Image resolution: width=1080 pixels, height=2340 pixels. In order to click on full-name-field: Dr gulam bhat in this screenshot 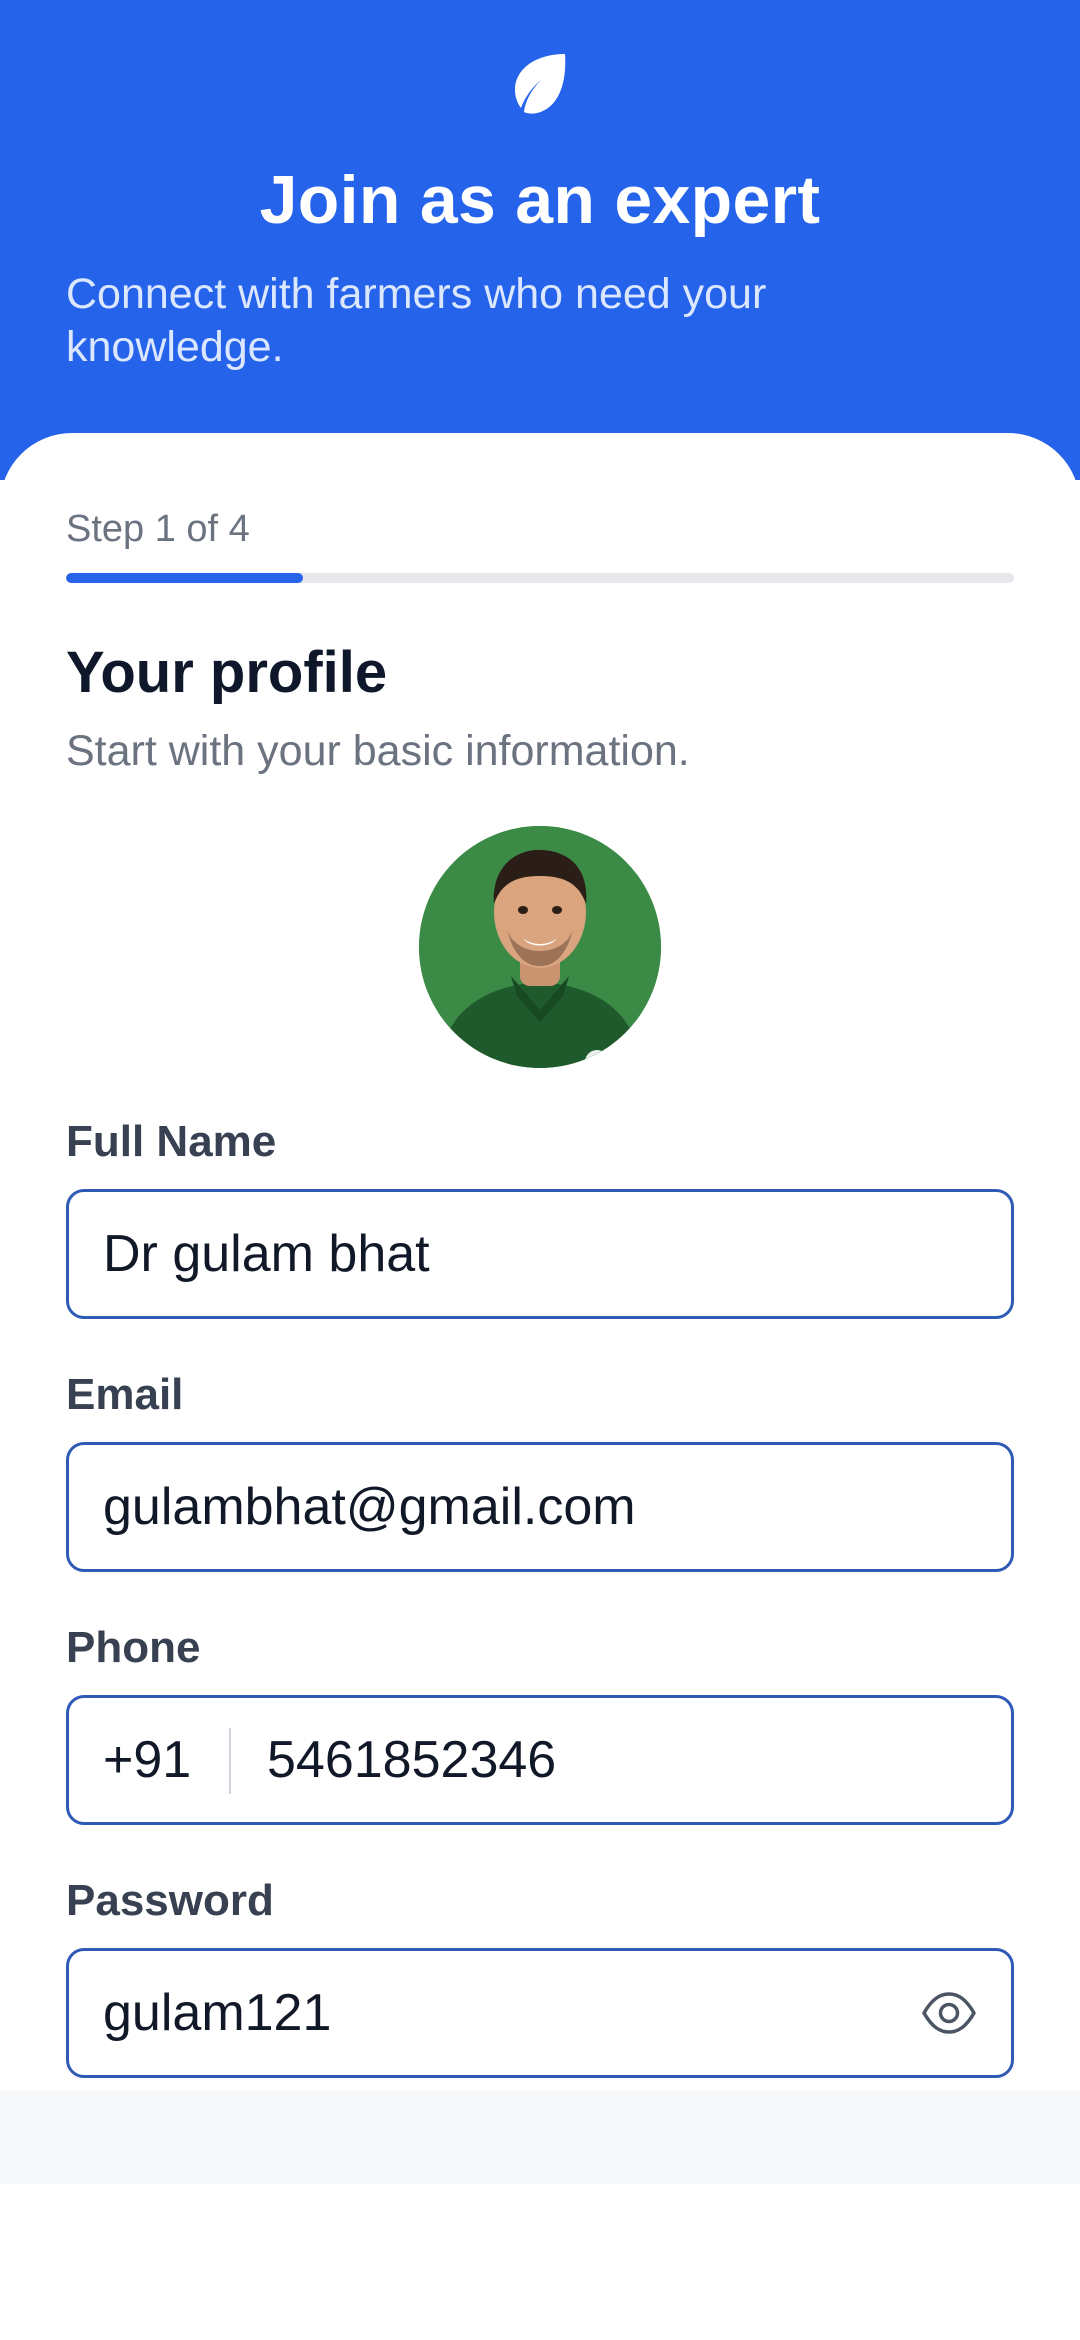, I will do `click(540, 1254)`.